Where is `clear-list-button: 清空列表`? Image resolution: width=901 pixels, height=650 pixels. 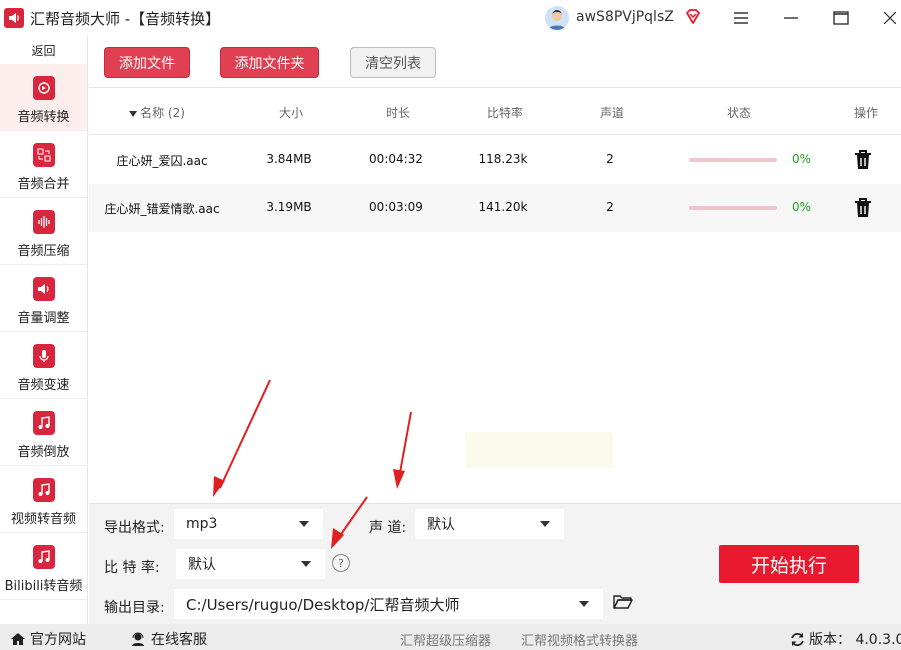
clear-list-button: 清空列表 is located at coordinates (393, 62).